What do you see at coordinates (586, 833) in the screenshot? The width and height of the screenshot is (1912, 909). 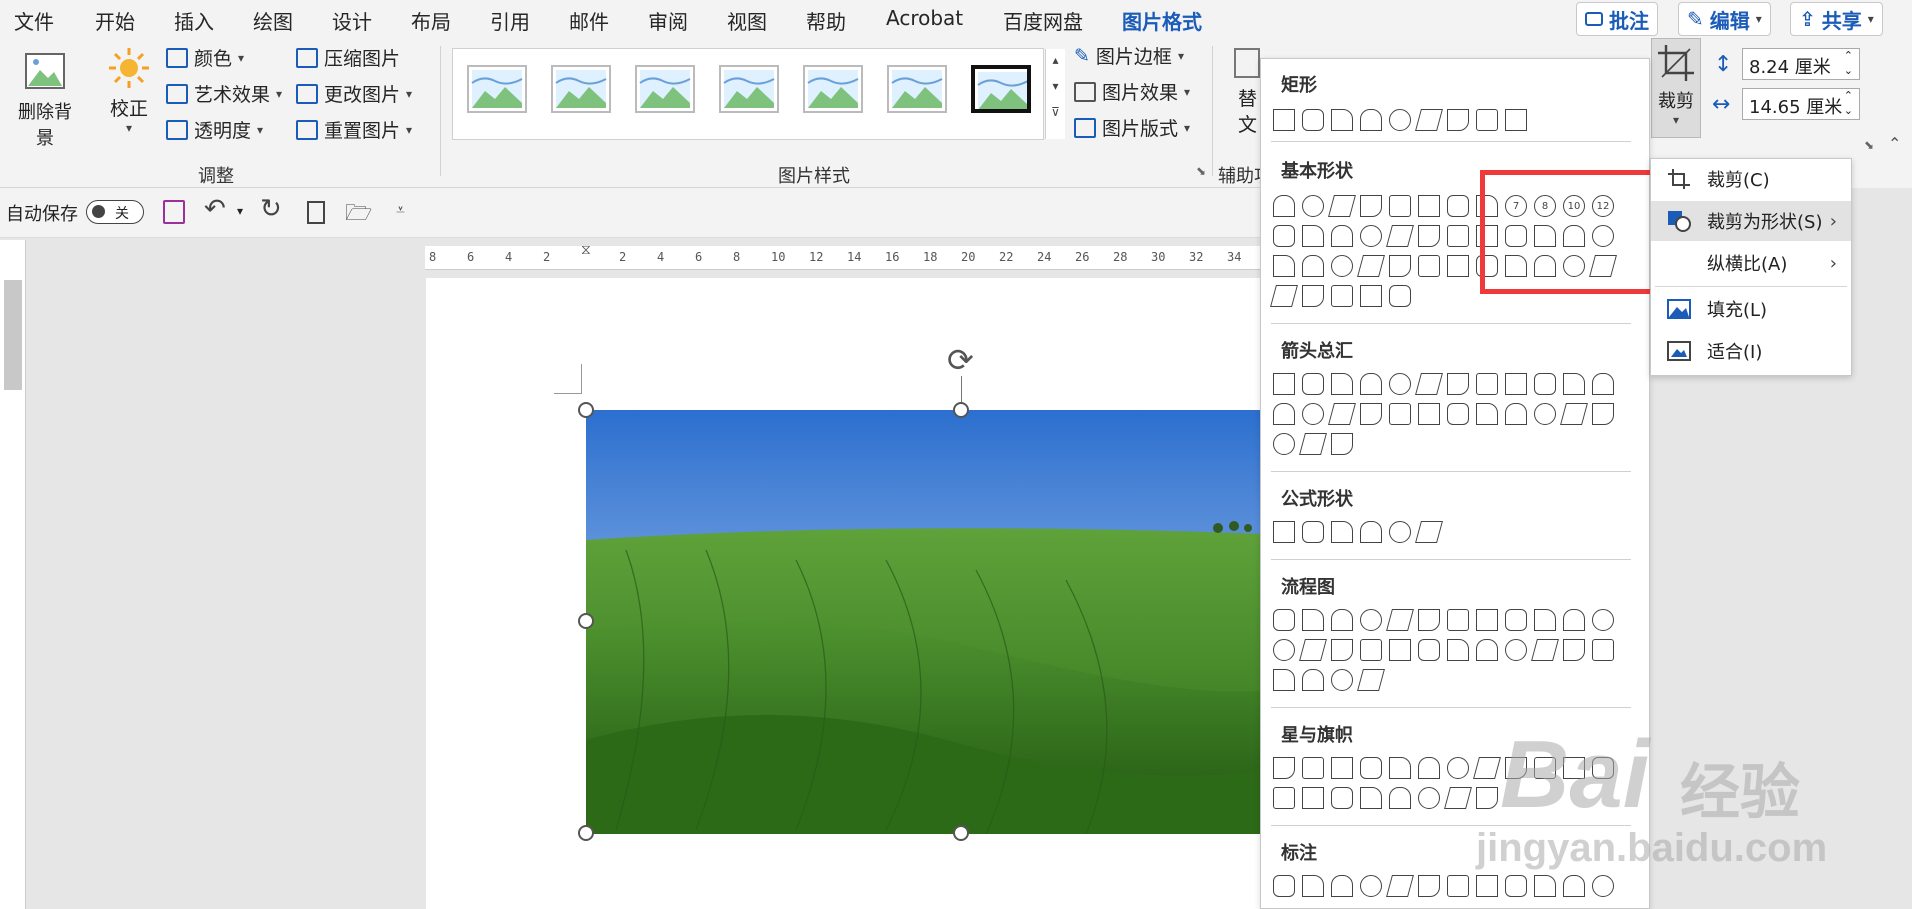 I see `resize-handle-sw` at bounding box center [586, 833].